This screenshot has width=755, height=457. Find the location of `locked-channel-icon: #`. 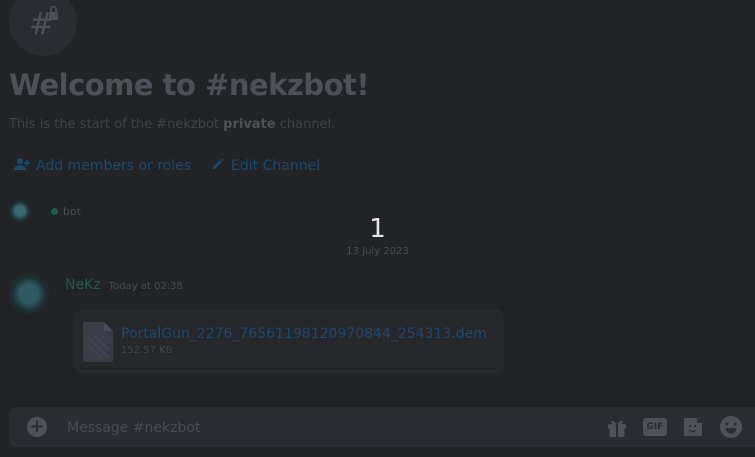

locked-channel-icon: # is located at coordinates (43, 28).